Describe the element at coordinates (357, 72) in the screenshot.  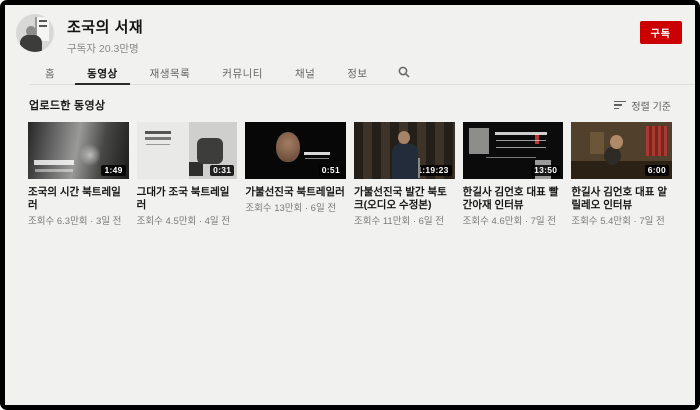
I see `tab-about: 정보` at that location.